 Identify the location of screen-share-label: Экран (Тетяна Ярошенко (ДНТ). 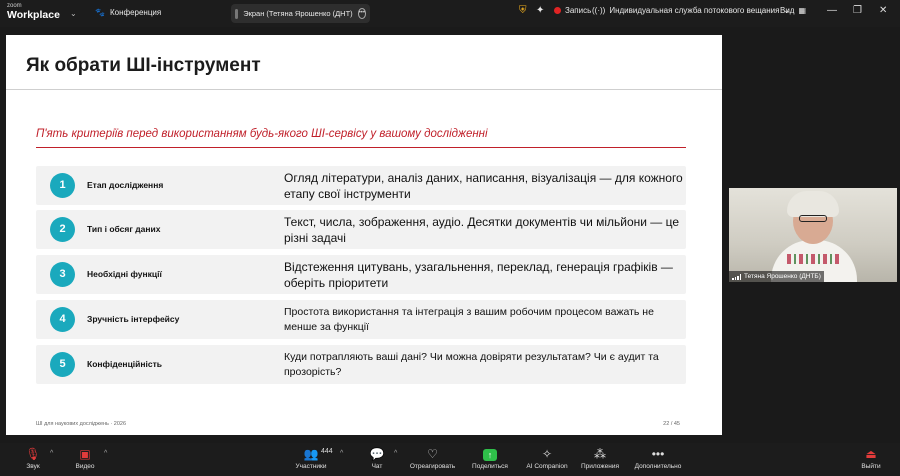
(298, 13).